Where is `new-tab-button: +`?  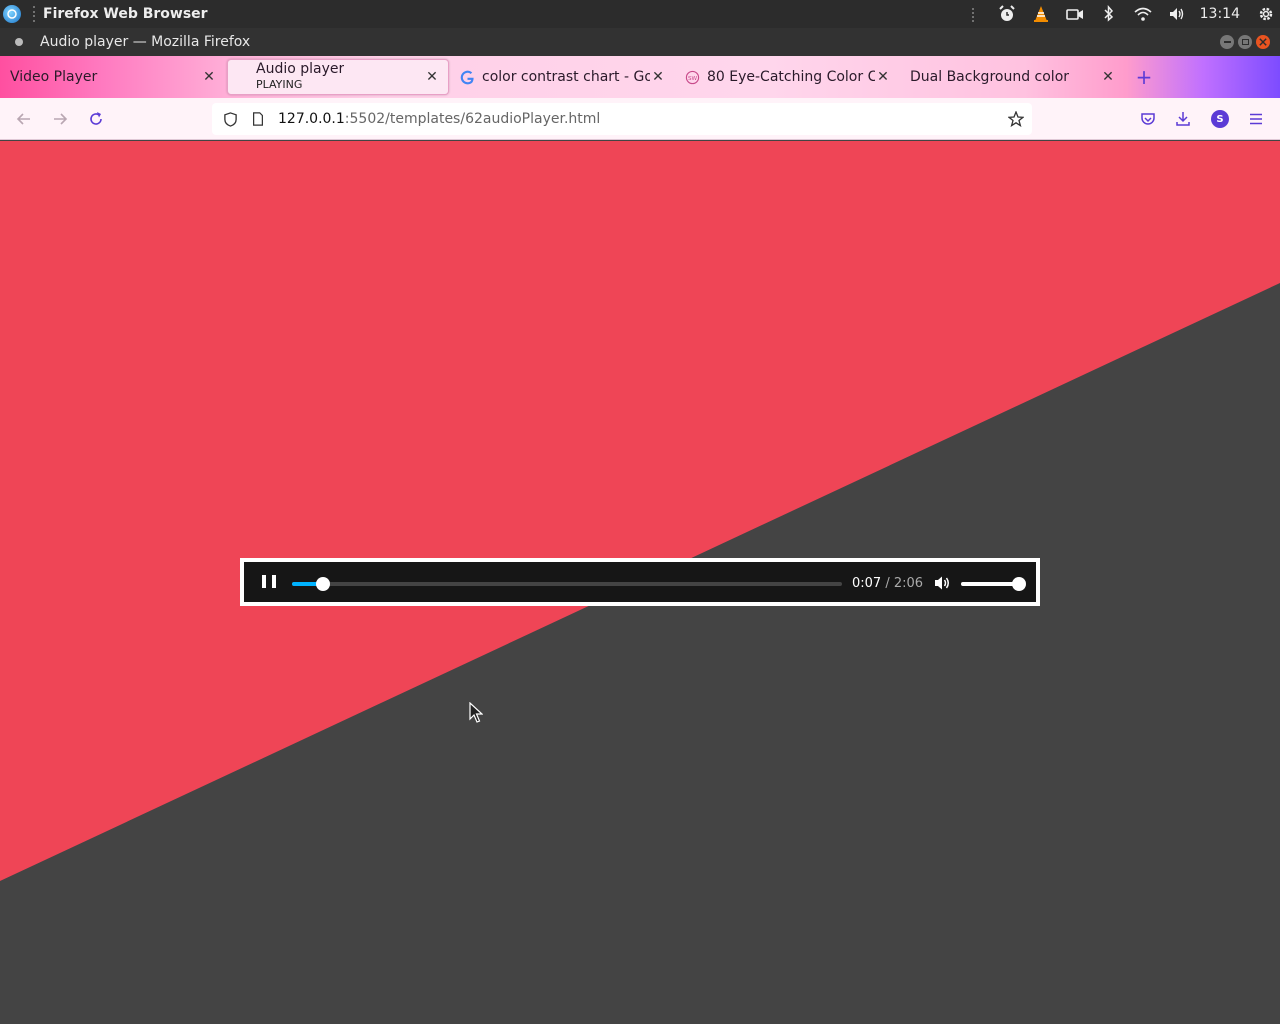
new-tab-button: + is located at coordinates (1144, 77).